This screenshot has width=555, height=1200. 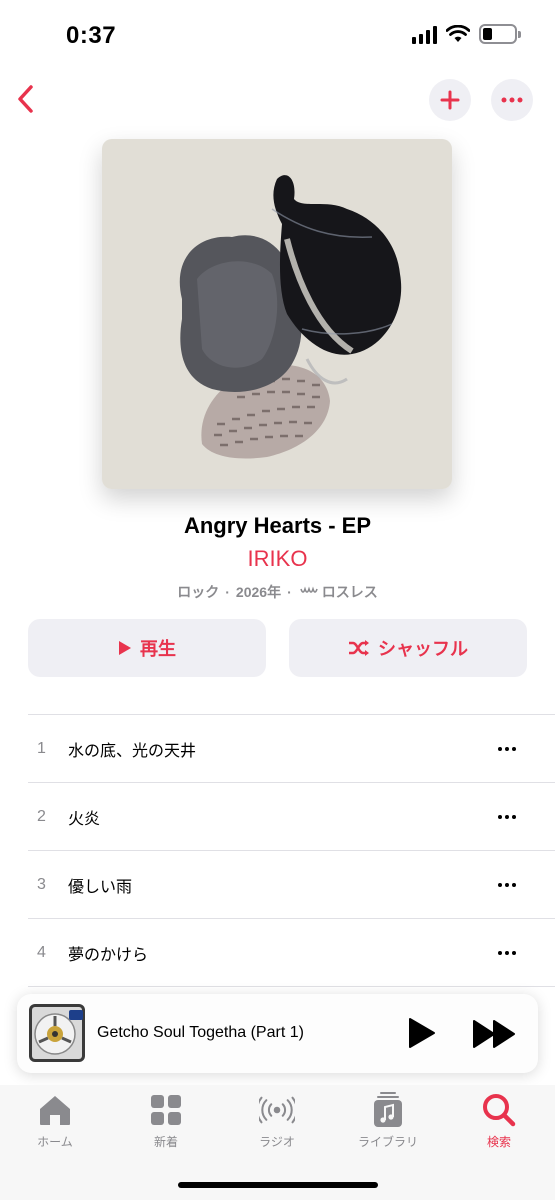 I want to click on tab-label: ライブラリ, so click(x=387, y=1142).